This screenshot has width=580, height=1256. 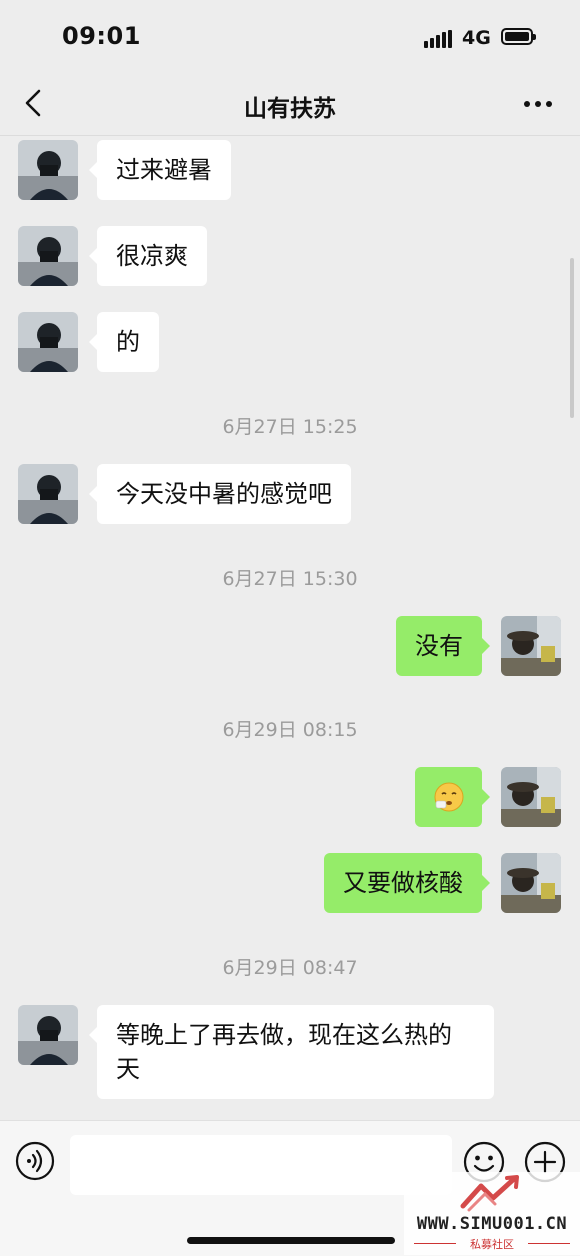 What do you see at coordinates (290, 427) in the screenshot?
I see `message-timestamp: 6月27日 15:25` at bounding box center [290, 427].